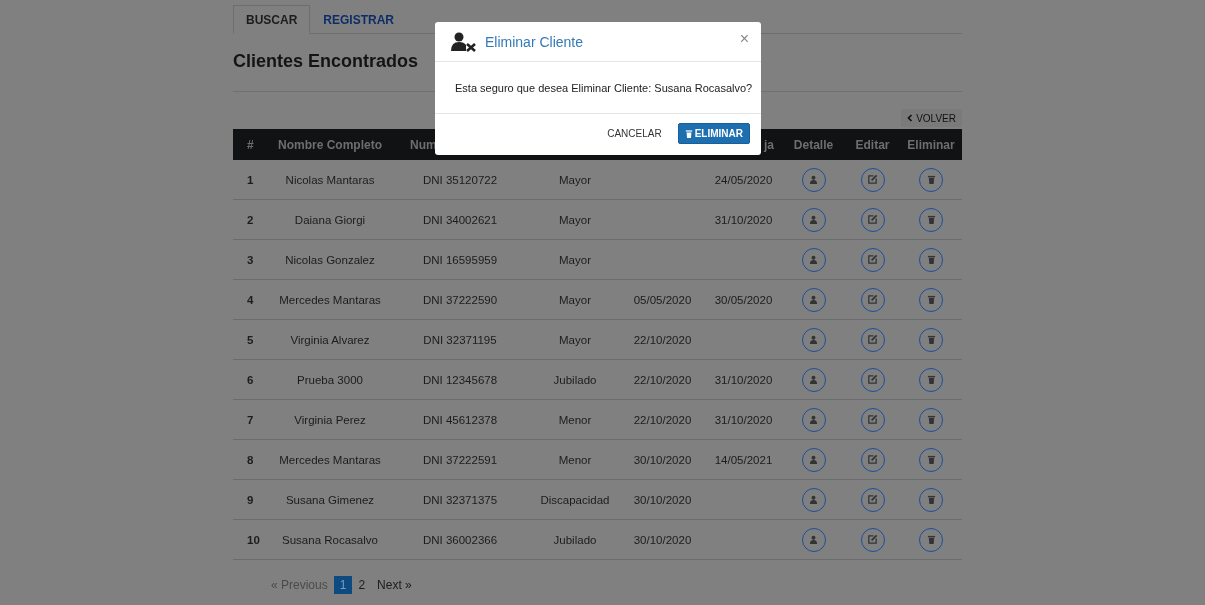 Image resolution: width=1205 pixels, height=605 pixels. I want to click on table-cell-text: Virginia Perez, so click(330, 419).